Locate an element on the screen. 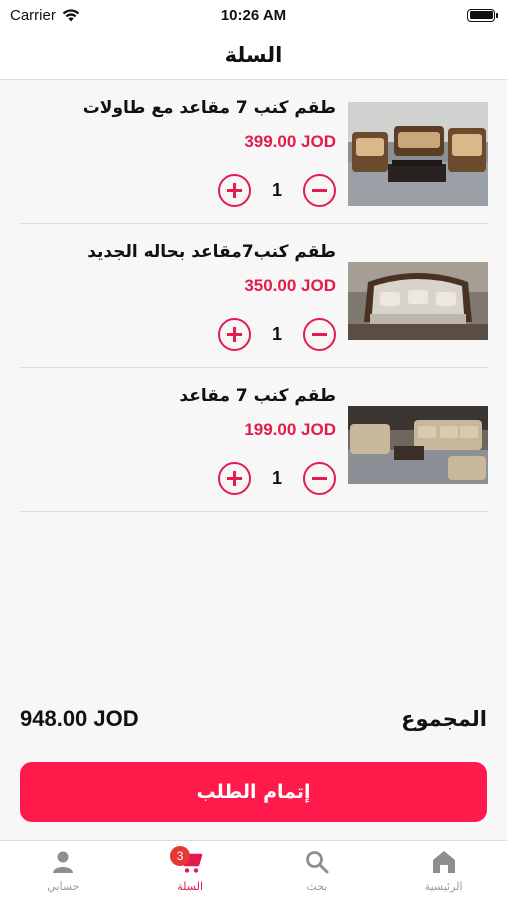  nav-header: السلة is located at coordinates (253, 55).